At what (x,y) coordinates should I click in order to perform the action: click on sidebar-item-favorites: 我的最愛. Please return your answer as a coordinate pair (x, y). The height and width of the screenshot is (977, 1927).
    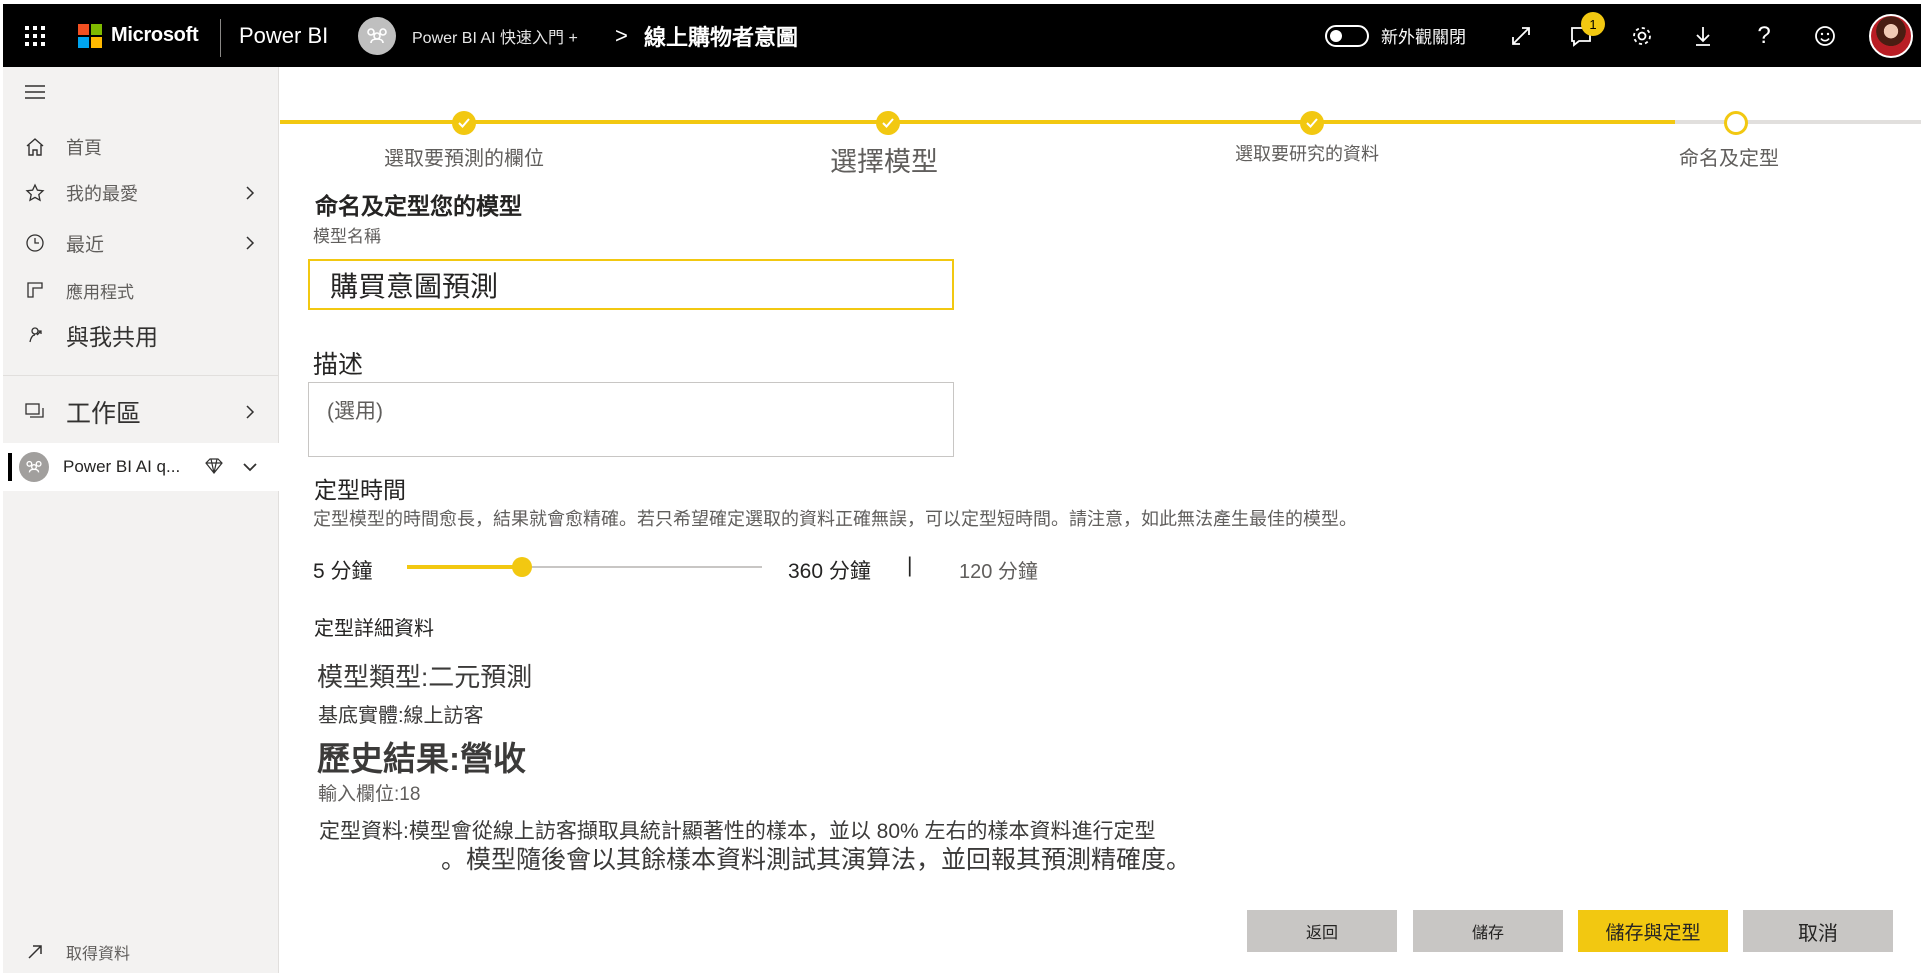
    Looking at the image, I should click on (141, 193).